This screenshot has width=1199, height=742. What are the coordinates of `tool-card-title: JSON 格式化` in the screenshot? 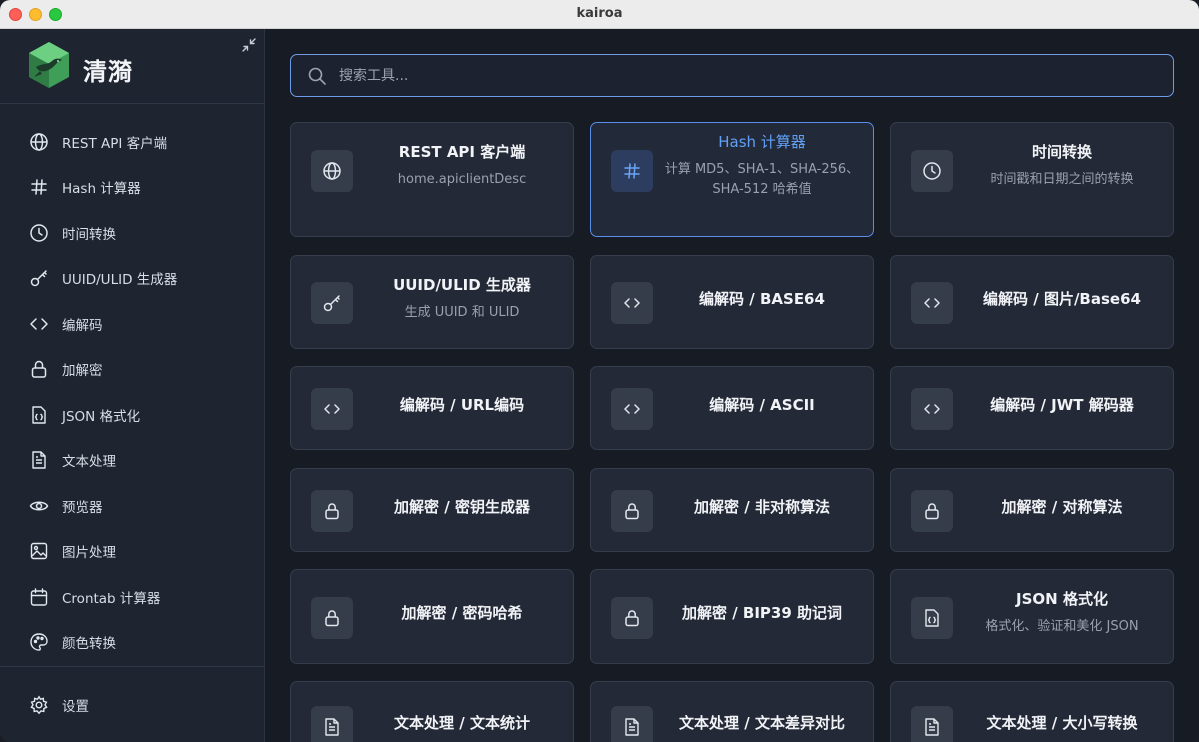 It's located at (1062, 599).